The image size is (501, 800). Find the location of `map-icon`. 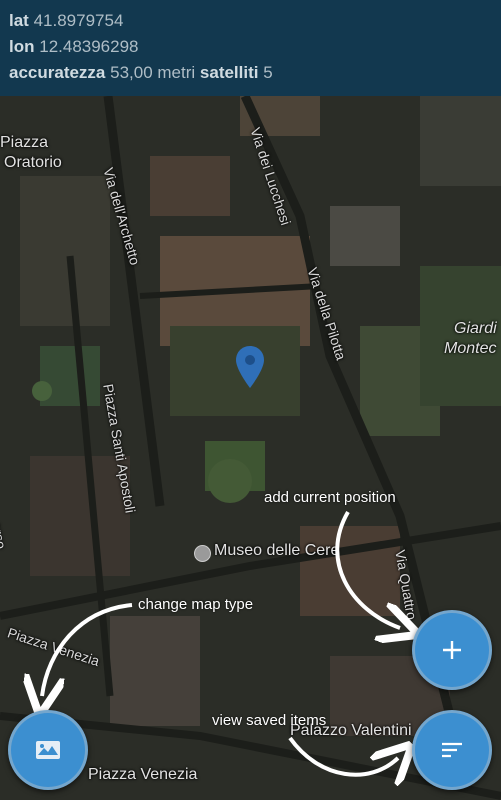

map-icon is located at coordinates (48, 750).